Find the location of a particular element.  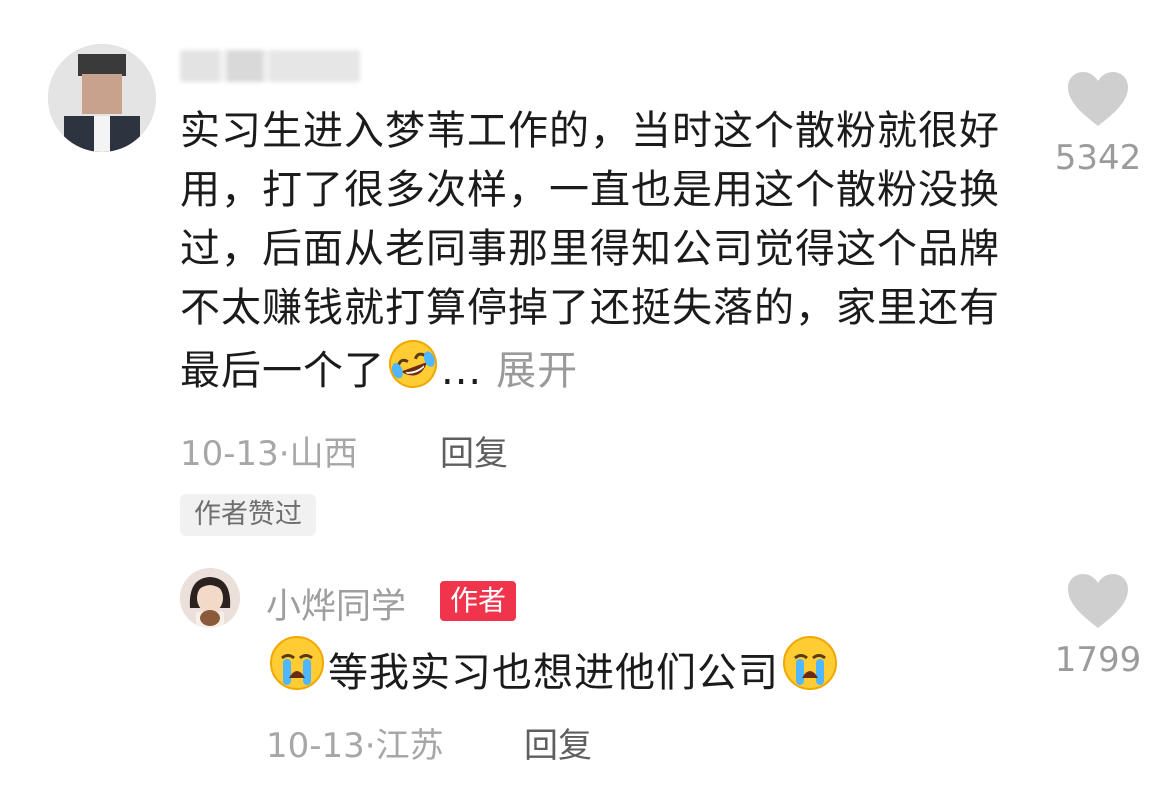

replier-avatar-image is located at coordinates (210, 598).